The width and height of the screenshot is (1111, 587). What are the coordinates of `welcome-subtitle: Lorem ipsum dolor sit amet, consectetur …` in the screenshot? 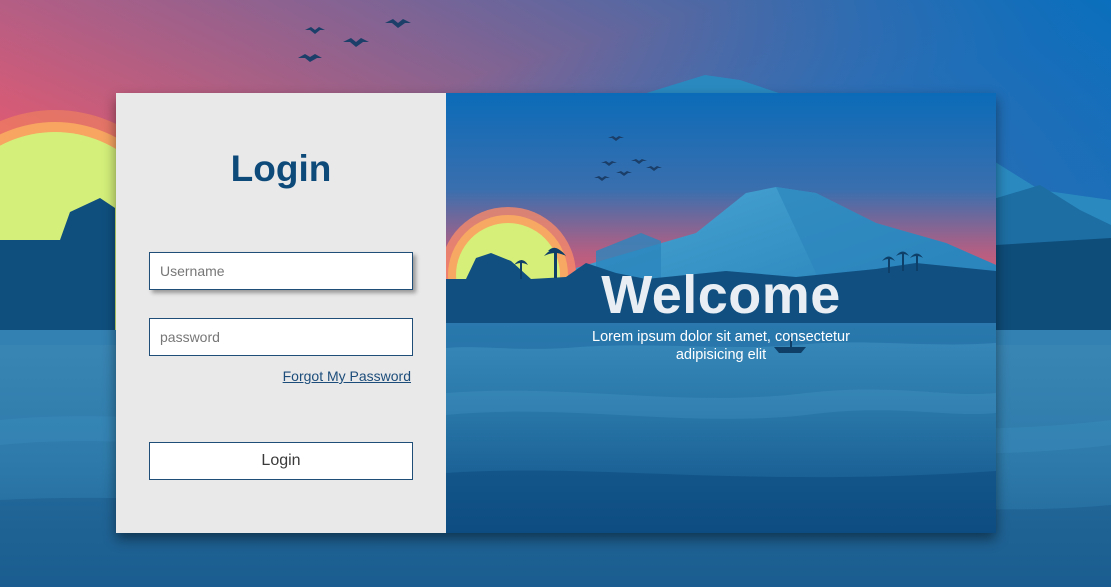 It's located at (721, 346).